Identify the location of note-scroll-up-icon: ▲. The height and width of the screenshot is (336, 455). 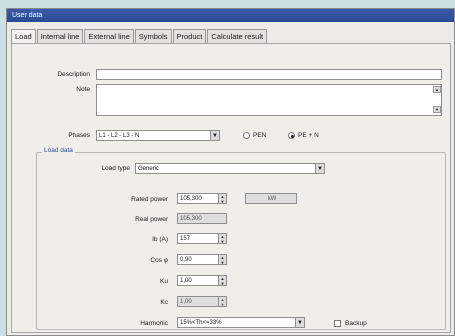
(437, 89).